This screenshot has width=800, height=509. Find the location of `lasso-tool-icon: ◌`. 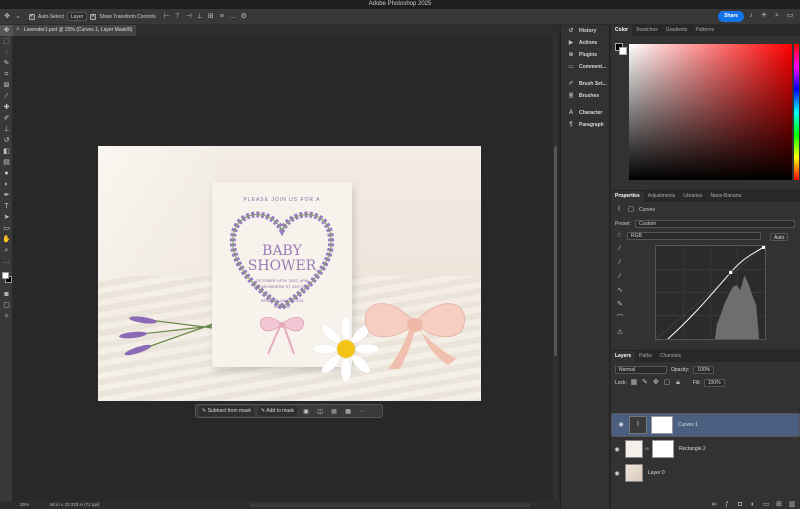

lasso-tool-icon: ◌ is located at coordinates (6, 52).